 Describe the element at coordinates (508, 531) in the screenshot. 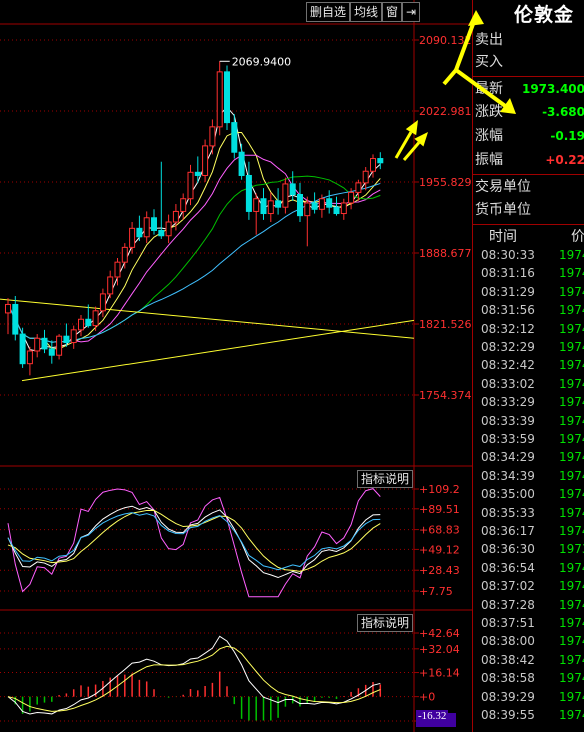

I see `tick-time: 08:36:17` at that location.